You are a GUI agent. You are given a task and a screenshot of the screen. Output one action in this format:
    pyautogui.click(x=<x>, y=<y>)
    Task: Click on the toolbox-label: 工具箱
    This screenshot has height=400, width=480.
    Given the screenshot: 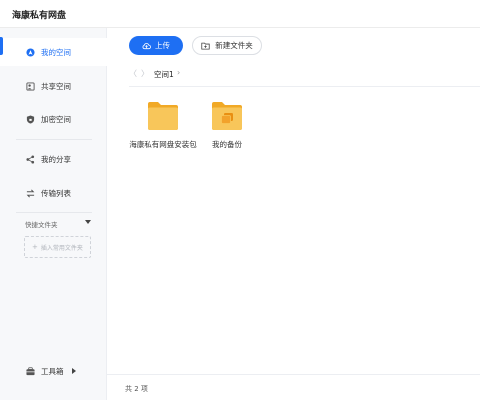 What is the action you would take?
    pyautogui.click(x=52, y=371)
    